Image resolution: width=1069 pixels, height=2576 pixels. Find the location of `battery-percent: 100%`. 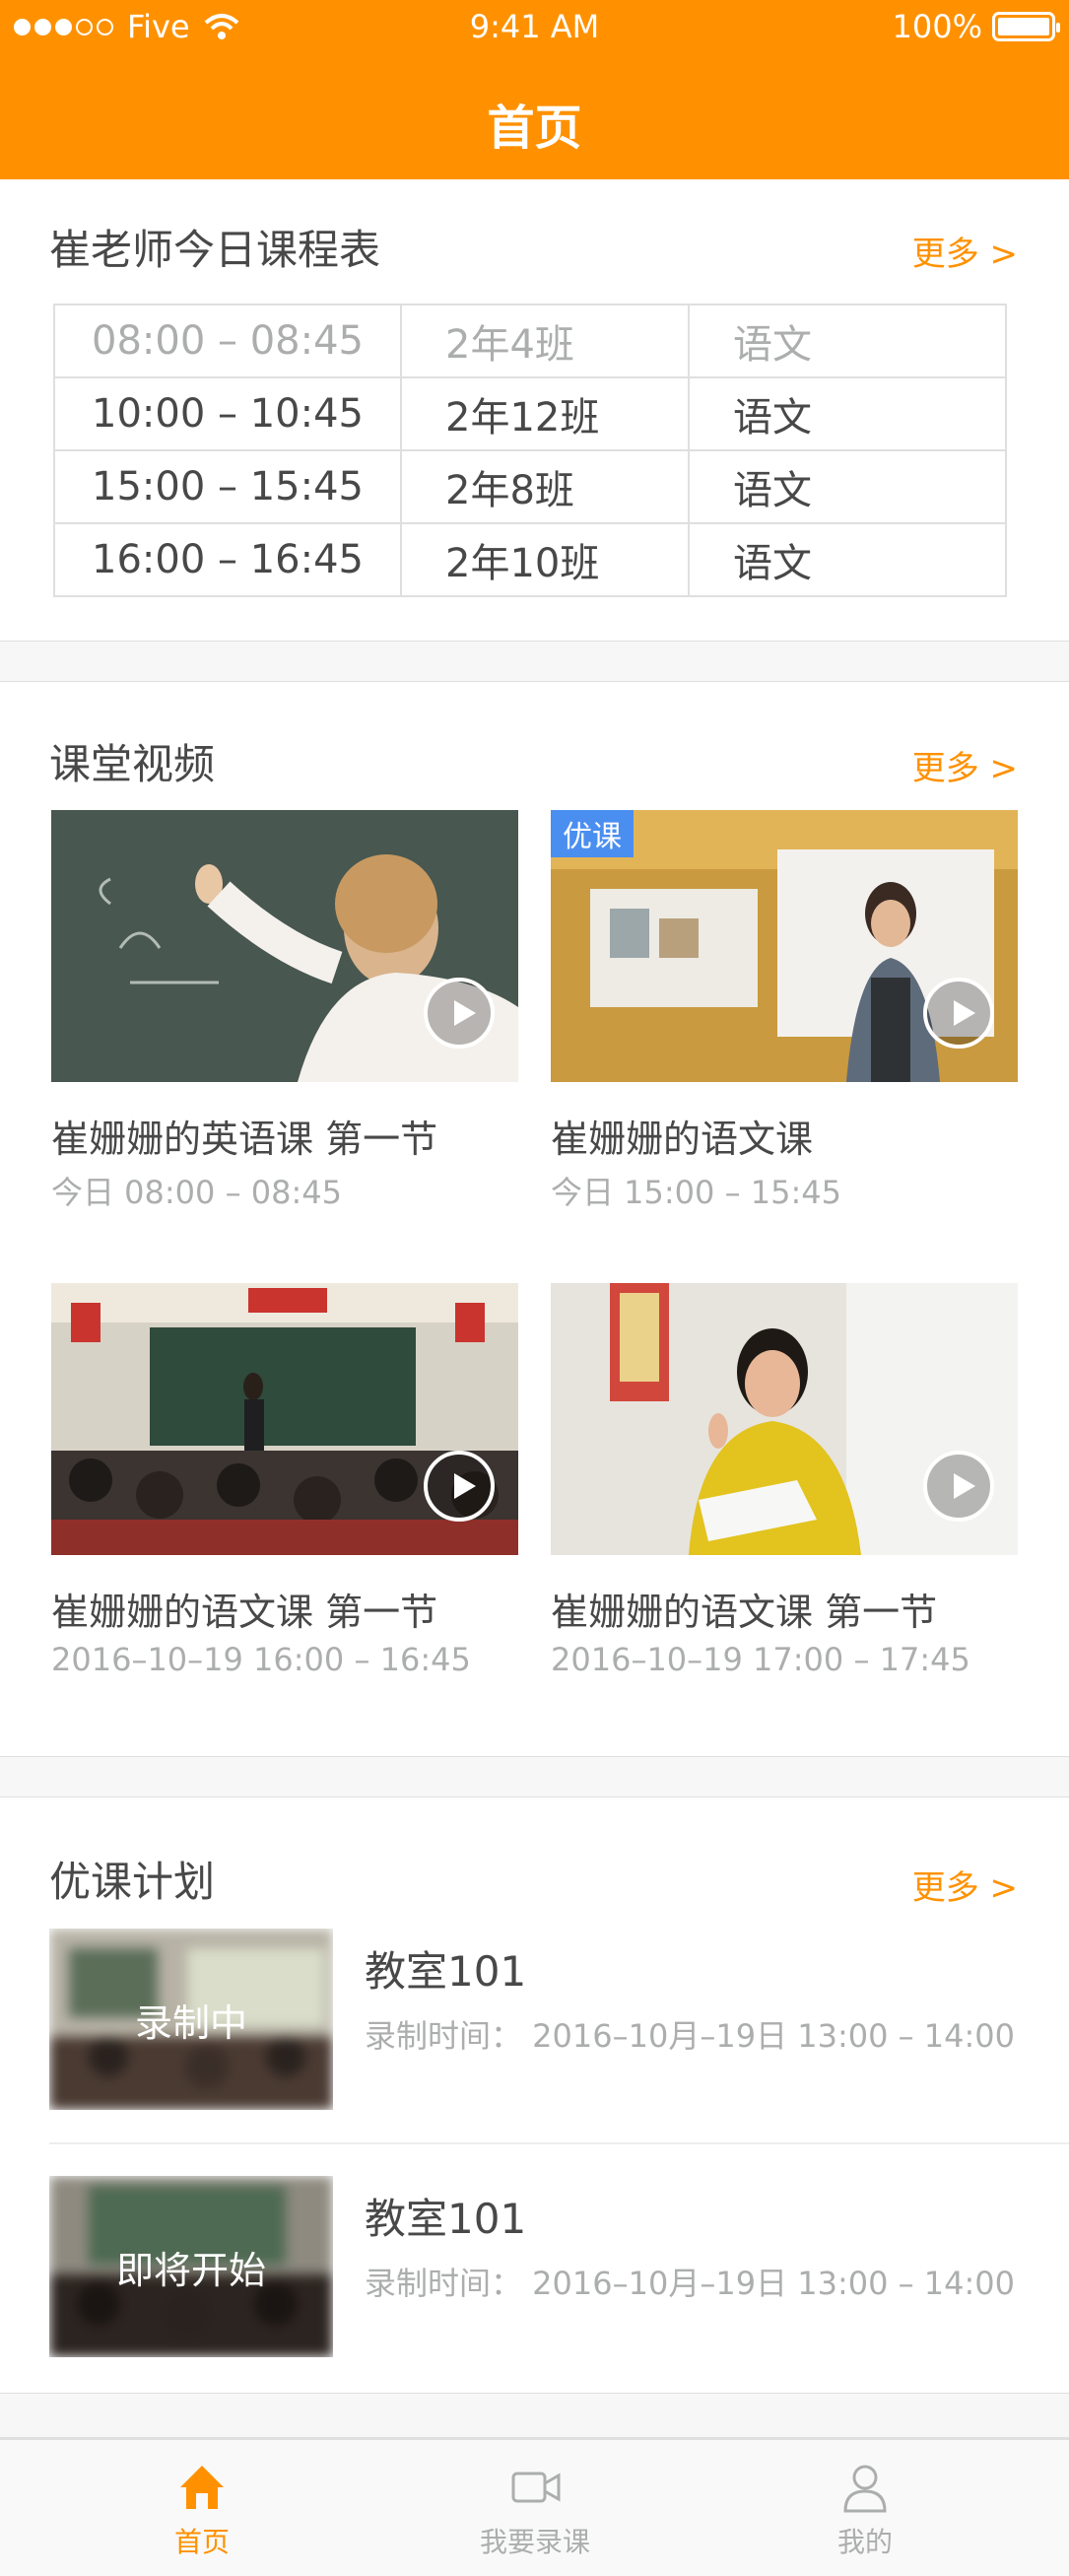

battery-percent: 100% is located at coordinates (937, 26).